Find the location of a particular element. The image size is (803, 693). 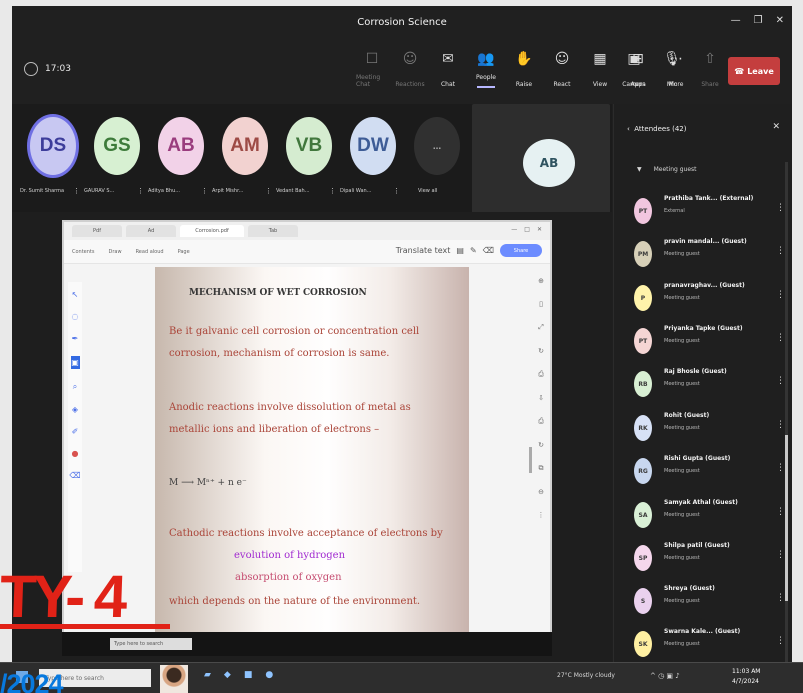

fit-icon: ⤢ is located at coordinates (541, 327).